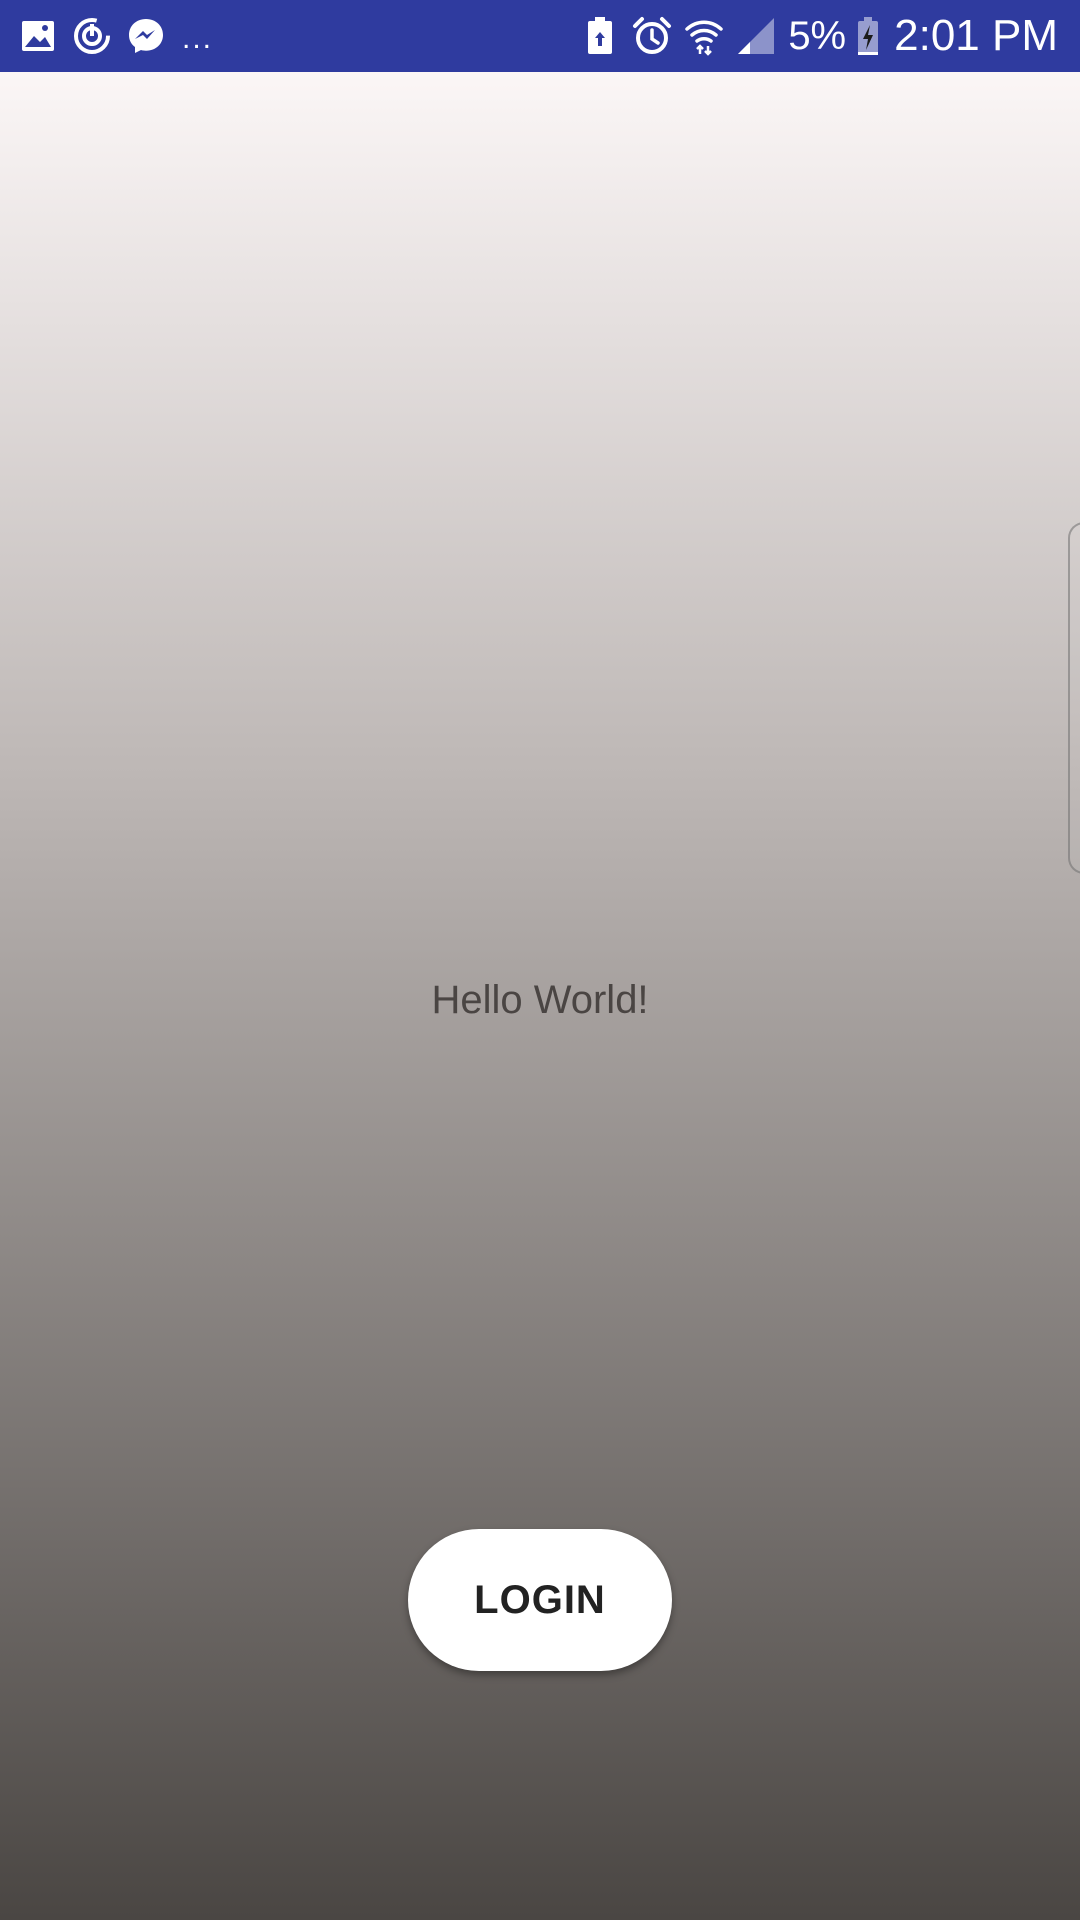  I want to click on signal-icon, so click(756, 36).